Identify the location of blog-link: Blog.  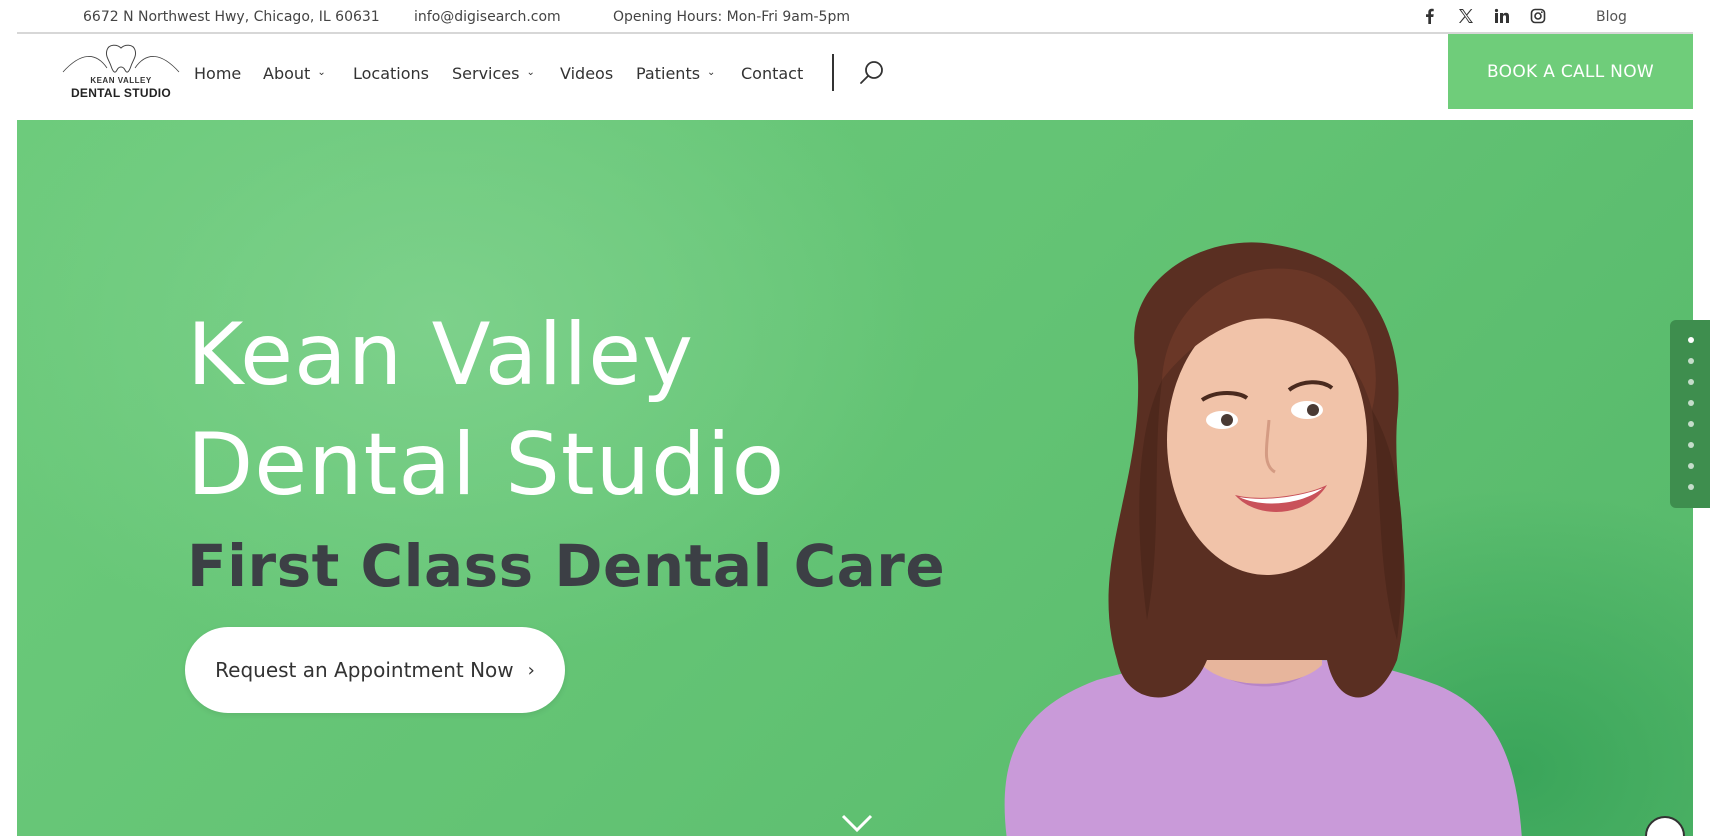
(1611, 17).